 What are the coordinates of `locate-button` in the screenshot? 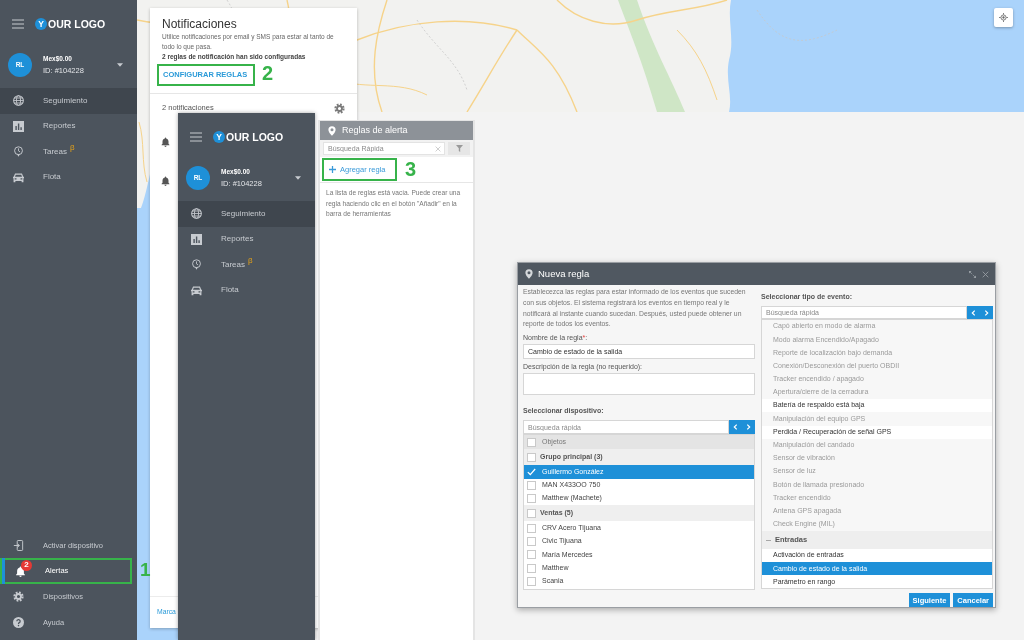 It's located at (1003, 17).